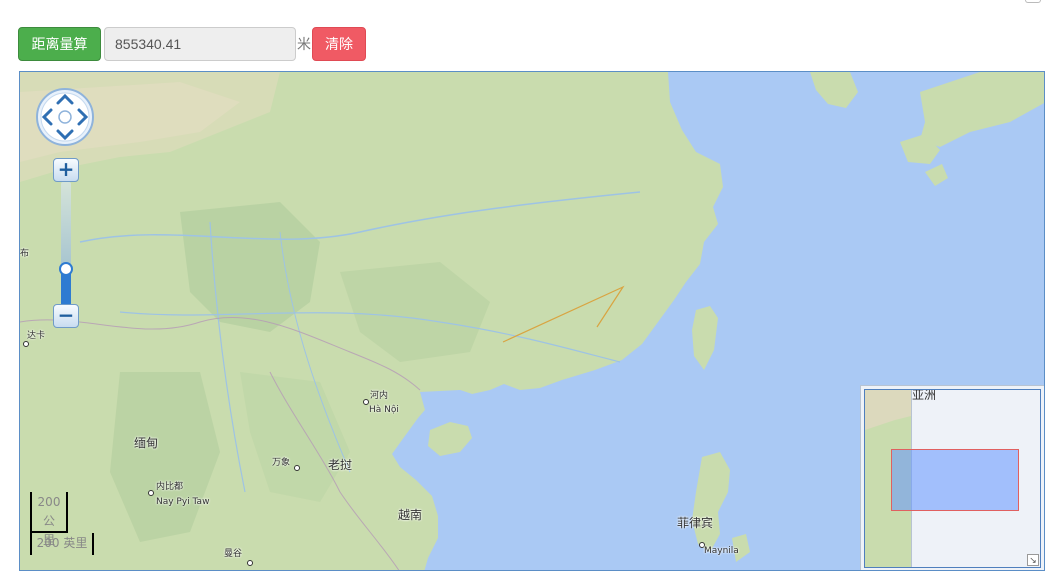  What do you see at coordinates (410, 515) in the screenshot?
I see `map-label-vietnam: 越南` at bounding box center [410, 515].